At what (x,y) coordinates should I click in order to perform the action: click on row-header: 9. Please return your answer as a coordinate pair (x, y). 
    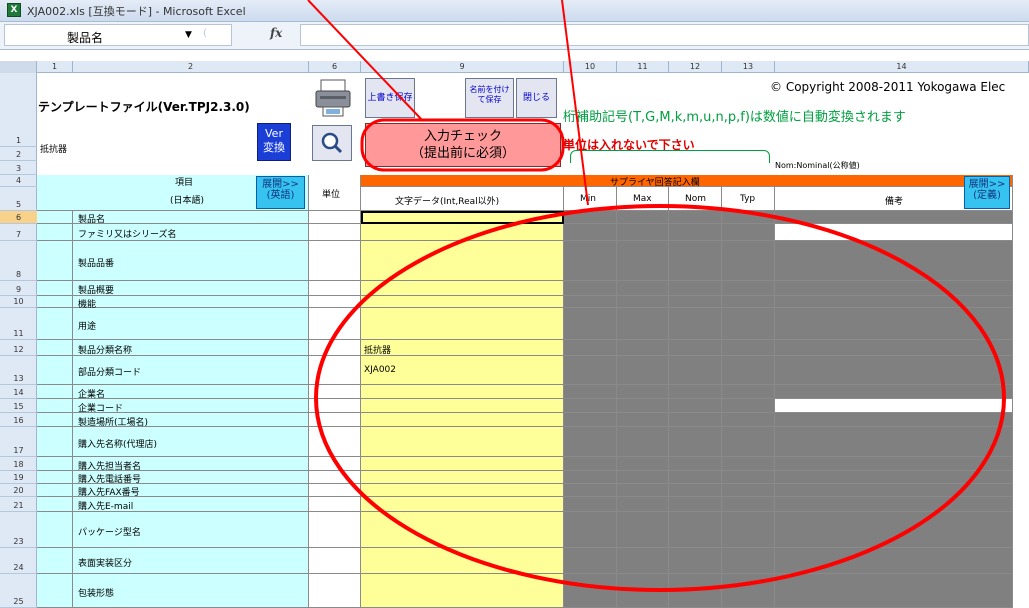
    Looking at the image, I should click on (18, 288).